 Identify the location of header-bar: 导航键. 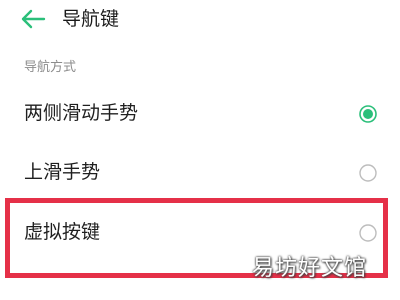
(200, 20).